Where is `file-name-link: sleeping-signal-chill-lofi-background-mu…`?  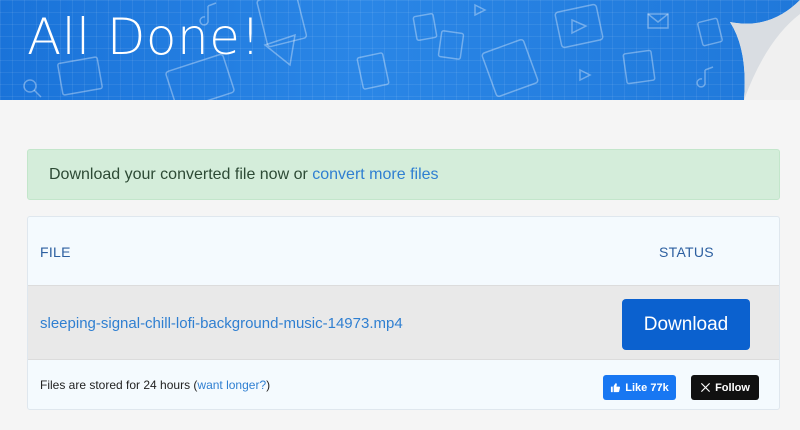
file-name-link: sleeping-signal-chill-lofi-background-mu… is located at coordinates (221, 323).